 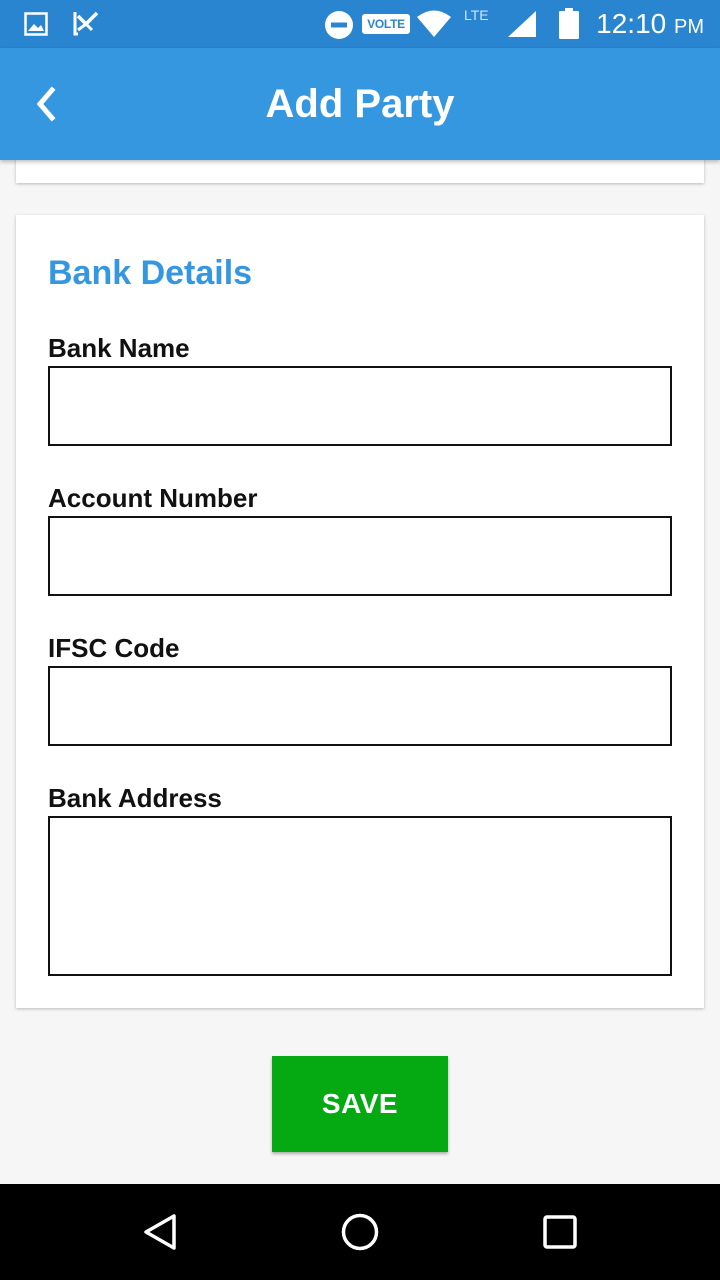 What do you see at coordinates (522, 24) in the screenshot?
I see `cellular-signal-icon` at bounding box center [522, 24].